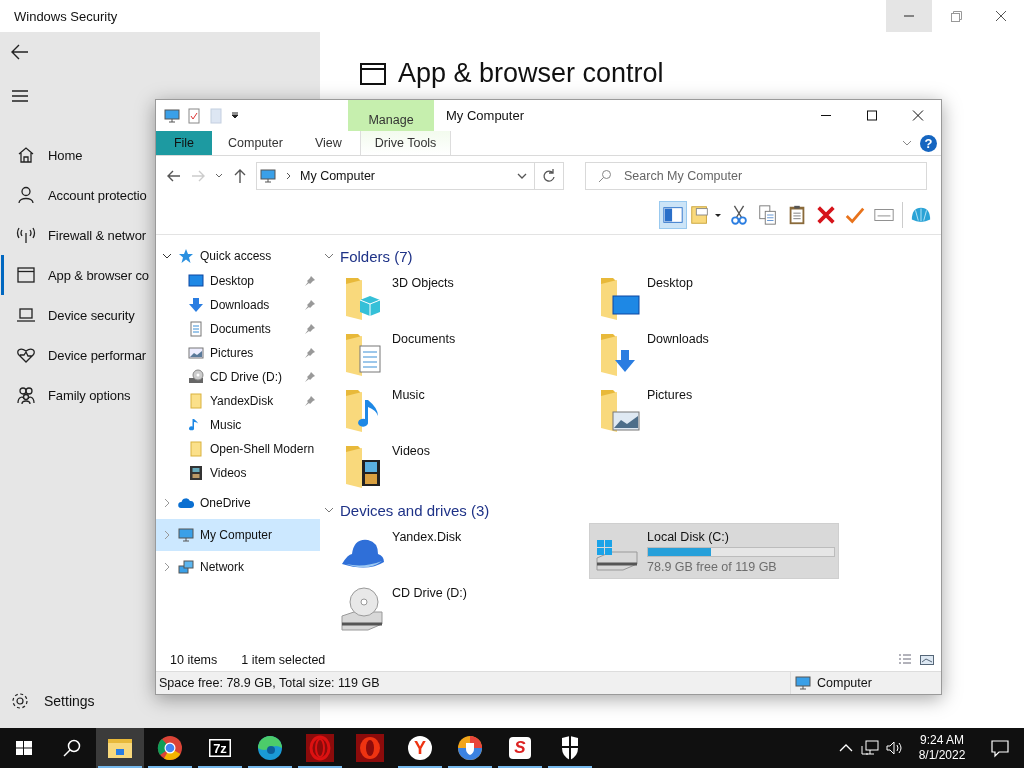 The image size is (1024, 768). I want to click on pane-icon, so click(673, 215).